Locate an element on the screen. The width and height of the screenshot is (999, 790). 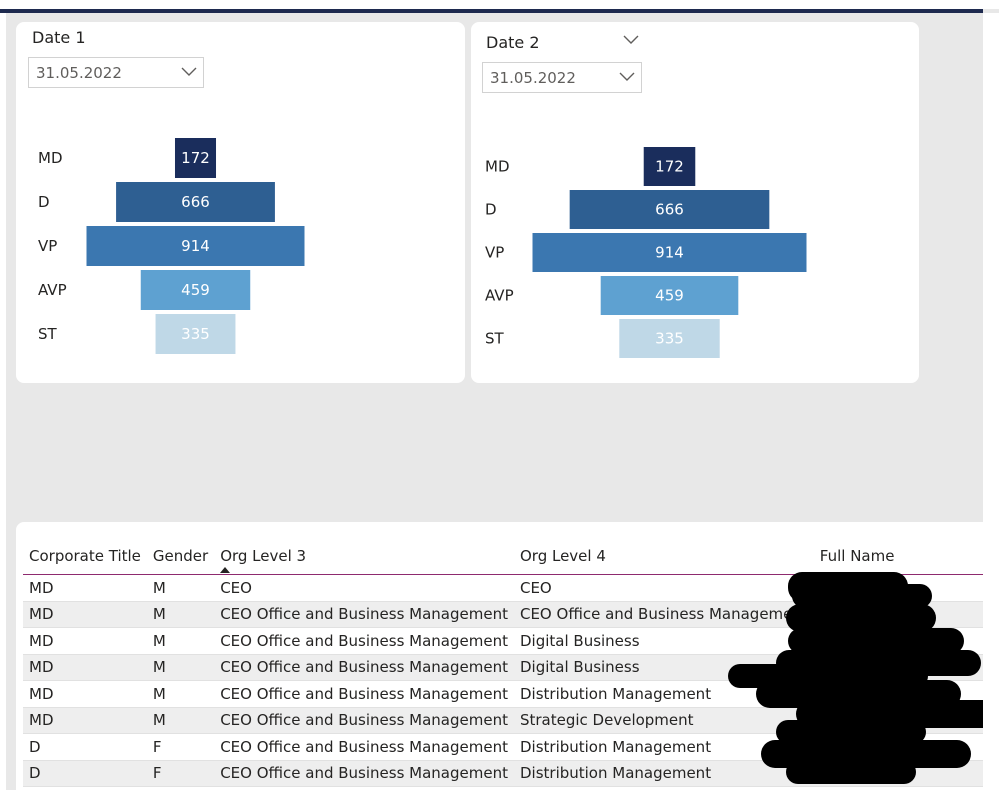
column-header-corporate-title: Corporate Title is located at coordinates (85, 556).